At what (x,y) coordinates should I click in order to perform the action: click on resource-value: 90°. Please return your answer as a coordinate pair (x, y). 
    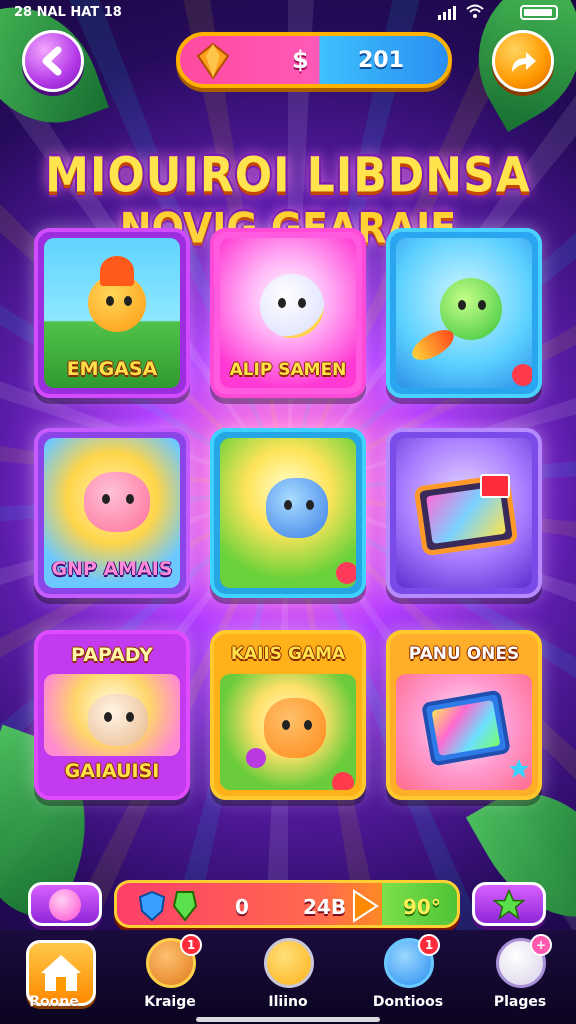
    Looking at the image, I should click on (422, 907).